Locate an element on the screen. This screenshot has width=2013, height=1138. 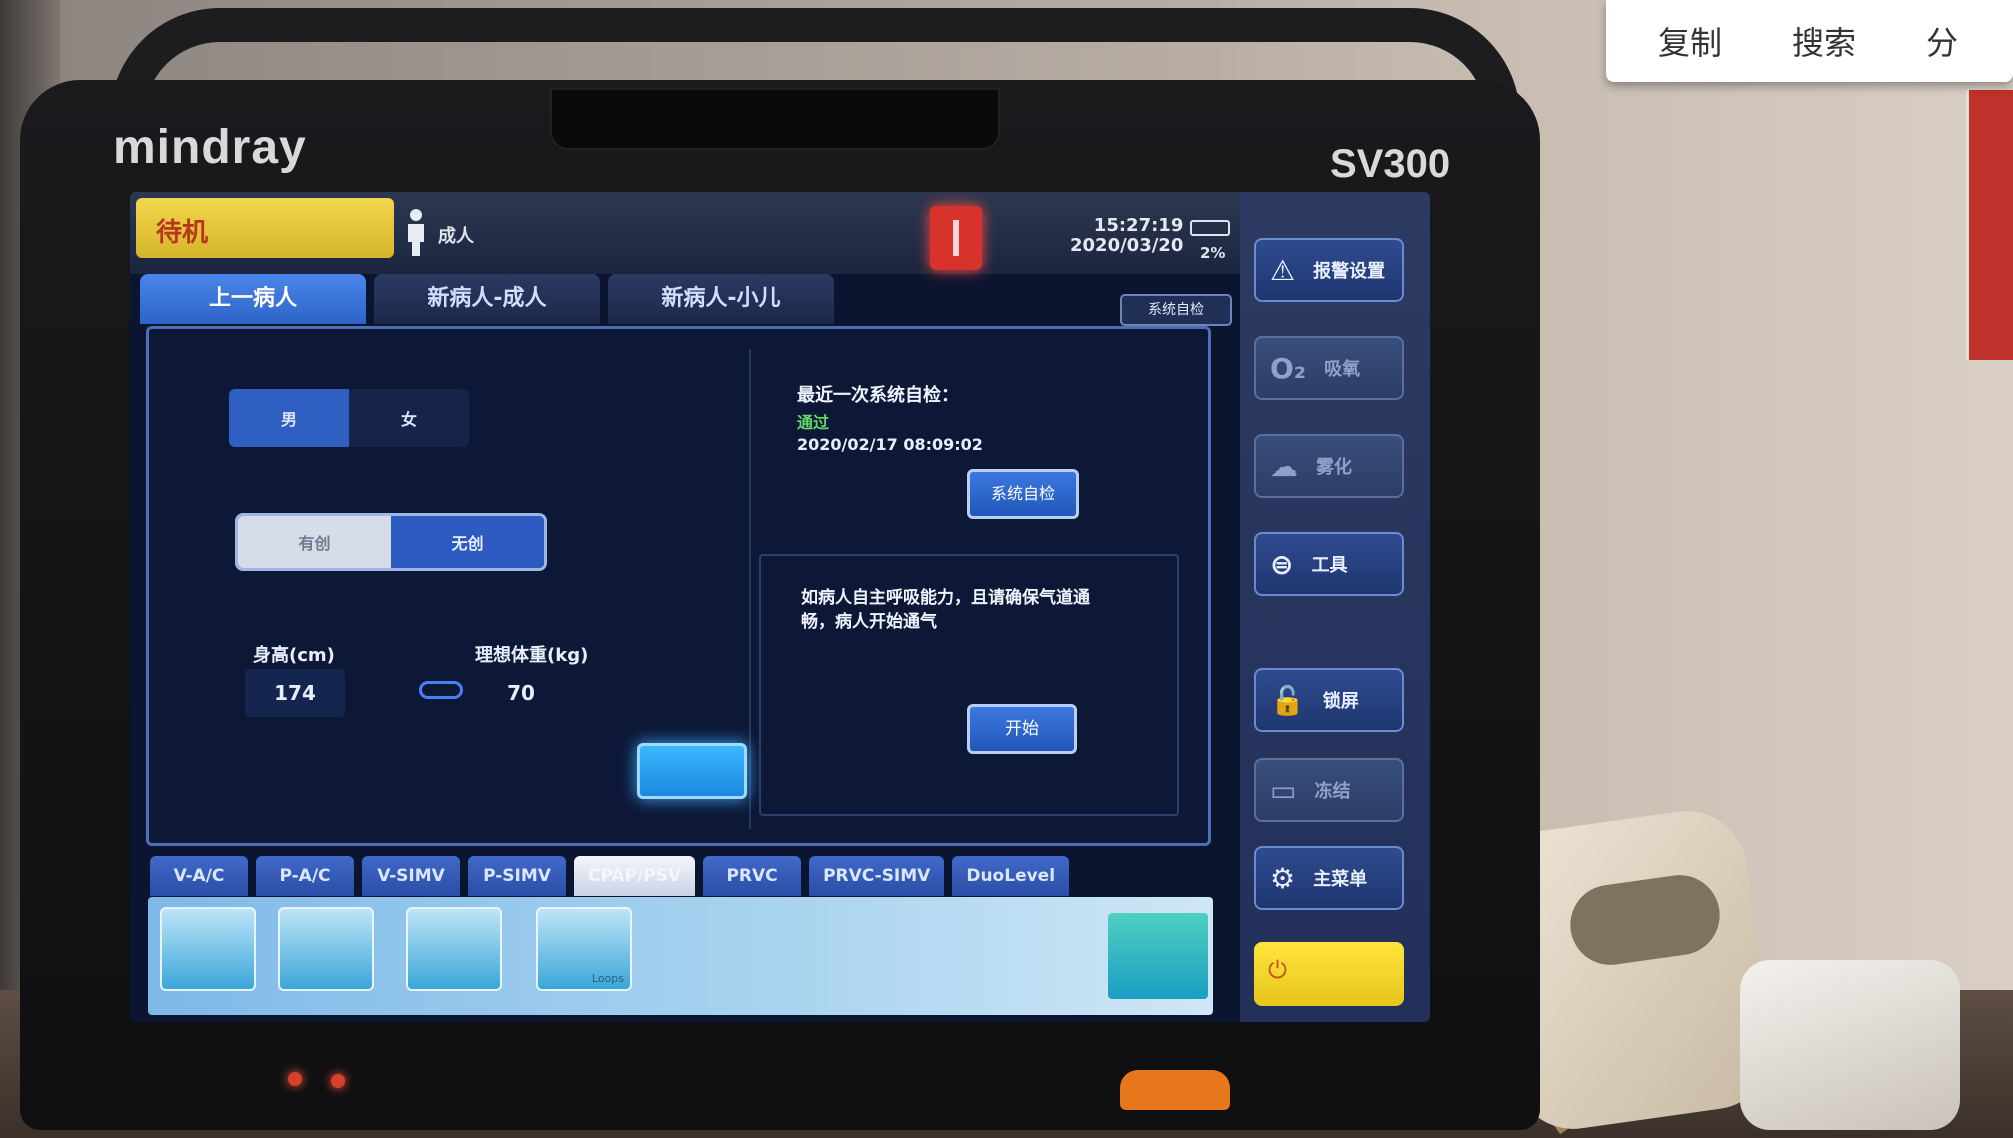
gender-male-label: 男 is located at coordinates (288, 419).